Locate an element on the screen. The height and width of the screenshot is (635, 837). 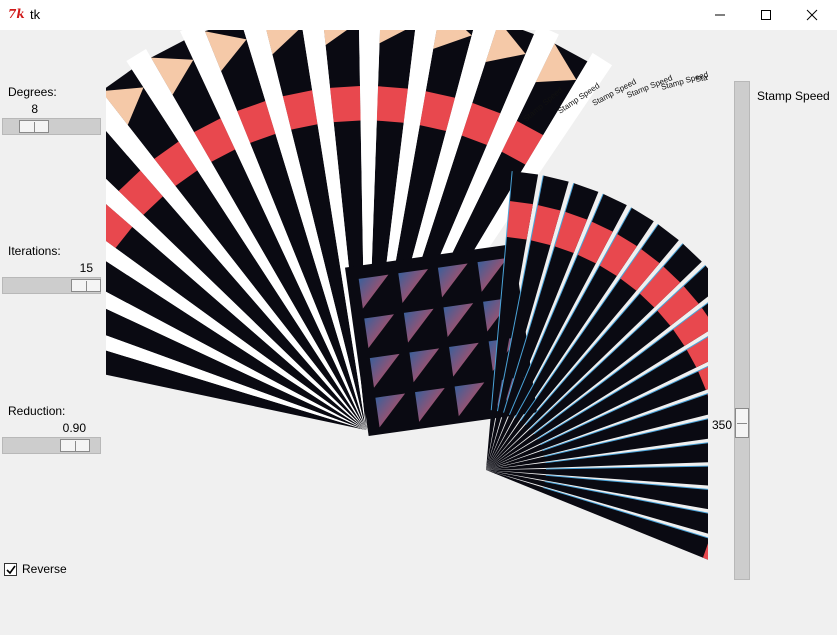
maximize-button is located at coordinates (766, 15).